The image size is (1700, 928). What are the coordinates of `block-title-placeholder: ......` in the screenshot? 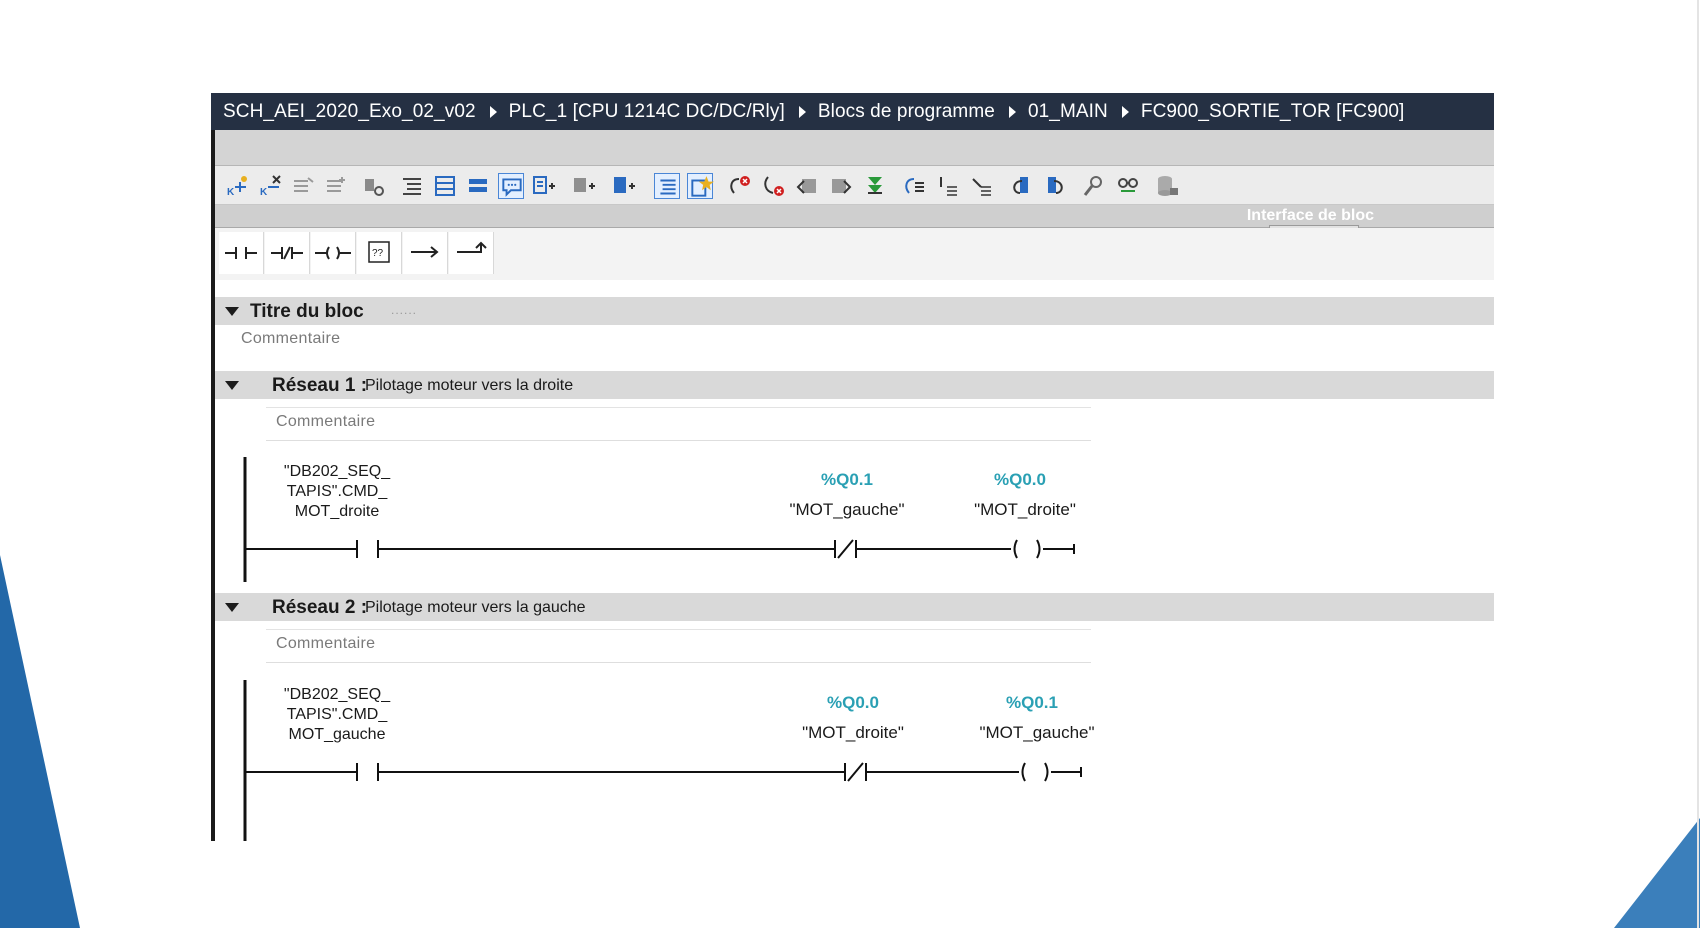 It's located at (404, 310).